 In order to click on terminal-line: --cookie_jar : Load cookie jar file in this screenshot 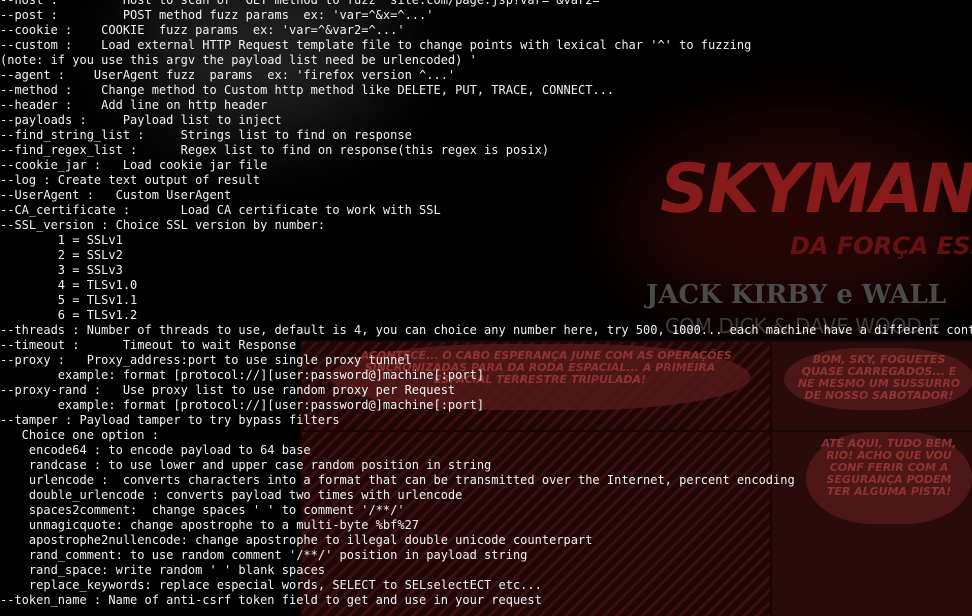, I will do `click(134, 165)`.